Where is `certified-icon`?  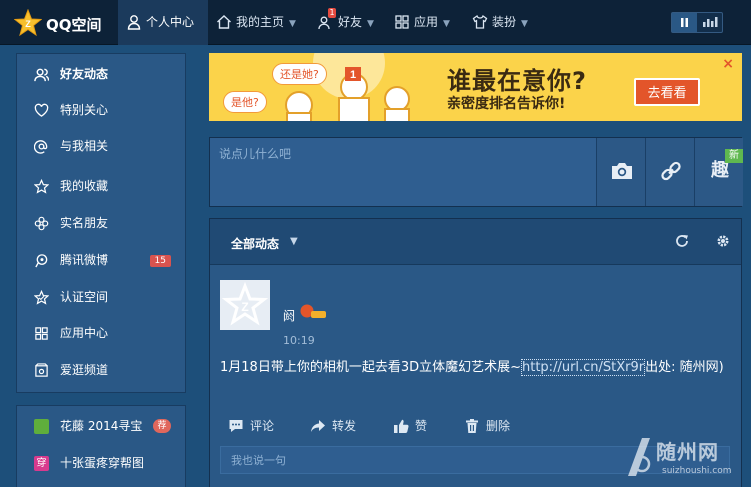
certified-icon is located at coordinates (41, 297).